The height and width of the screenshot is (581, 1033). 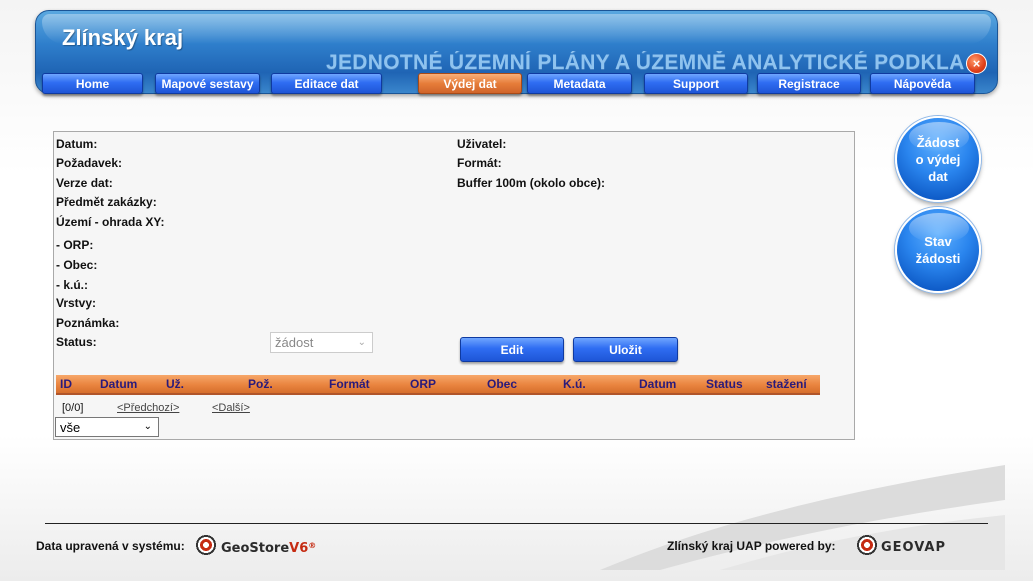 What do you see at coordinates (123, 37) in the screenshot?
I see `site-title: Zlínský kraj` at bounding box center [123, 37].